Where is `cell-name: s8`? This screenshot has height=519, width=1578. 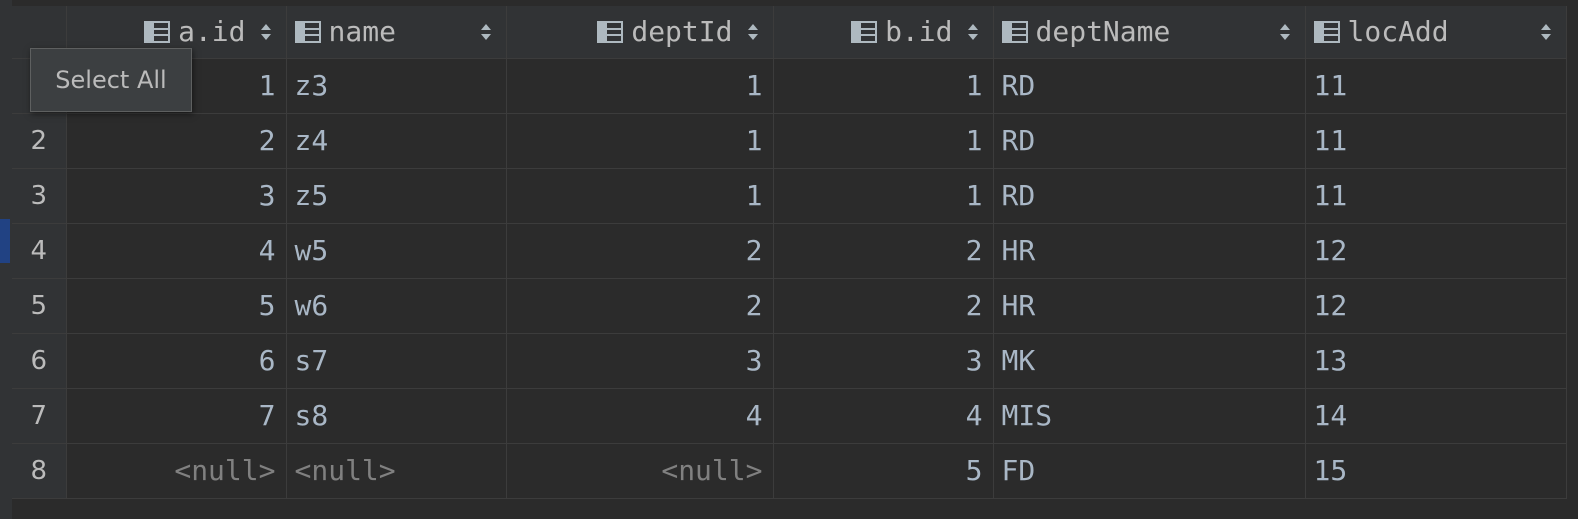 cell-name: s8 is located at coordinates (396, 416).